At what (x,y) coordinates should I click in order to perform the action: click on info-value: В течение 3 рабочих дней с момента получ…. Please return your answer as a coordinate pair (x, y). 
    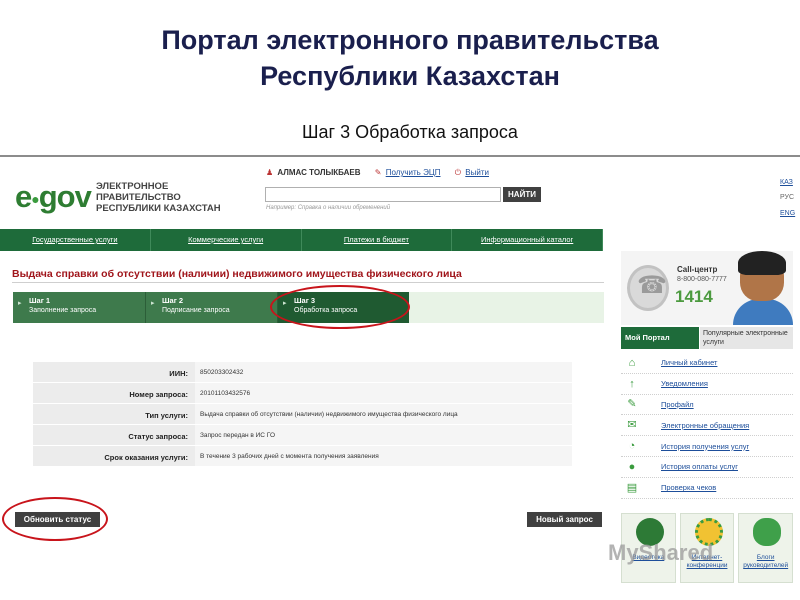
    Looking at the image, I should click on (383, 456).